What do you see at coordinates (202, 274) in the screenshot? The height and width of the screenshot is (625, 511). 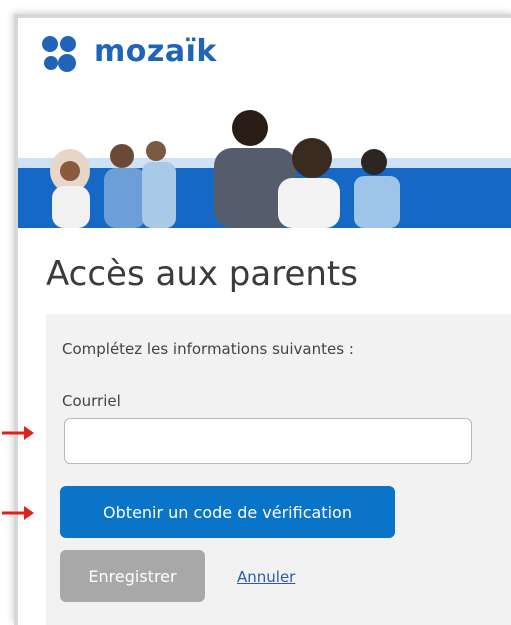 I see `page-title: Accès aux parents` at bounding box center [202, 274].